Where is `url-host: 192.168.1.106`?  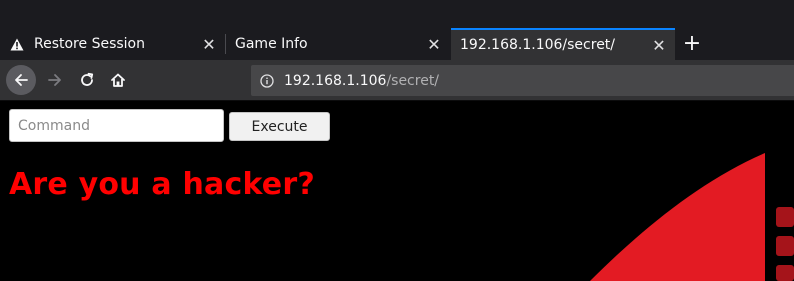
url-host: 192.168.1.106 is located at coordinates (335, 80).